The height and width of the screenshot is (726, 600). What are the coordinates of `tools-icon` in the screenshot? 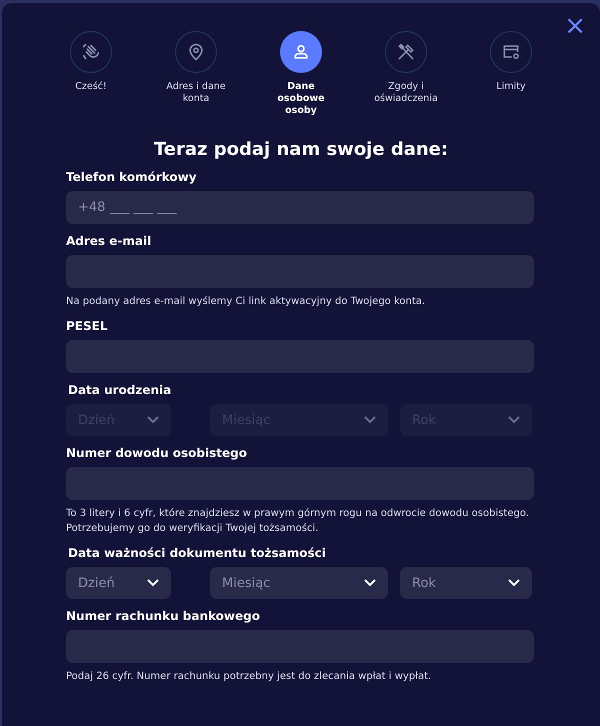 It's located at (406, 52).